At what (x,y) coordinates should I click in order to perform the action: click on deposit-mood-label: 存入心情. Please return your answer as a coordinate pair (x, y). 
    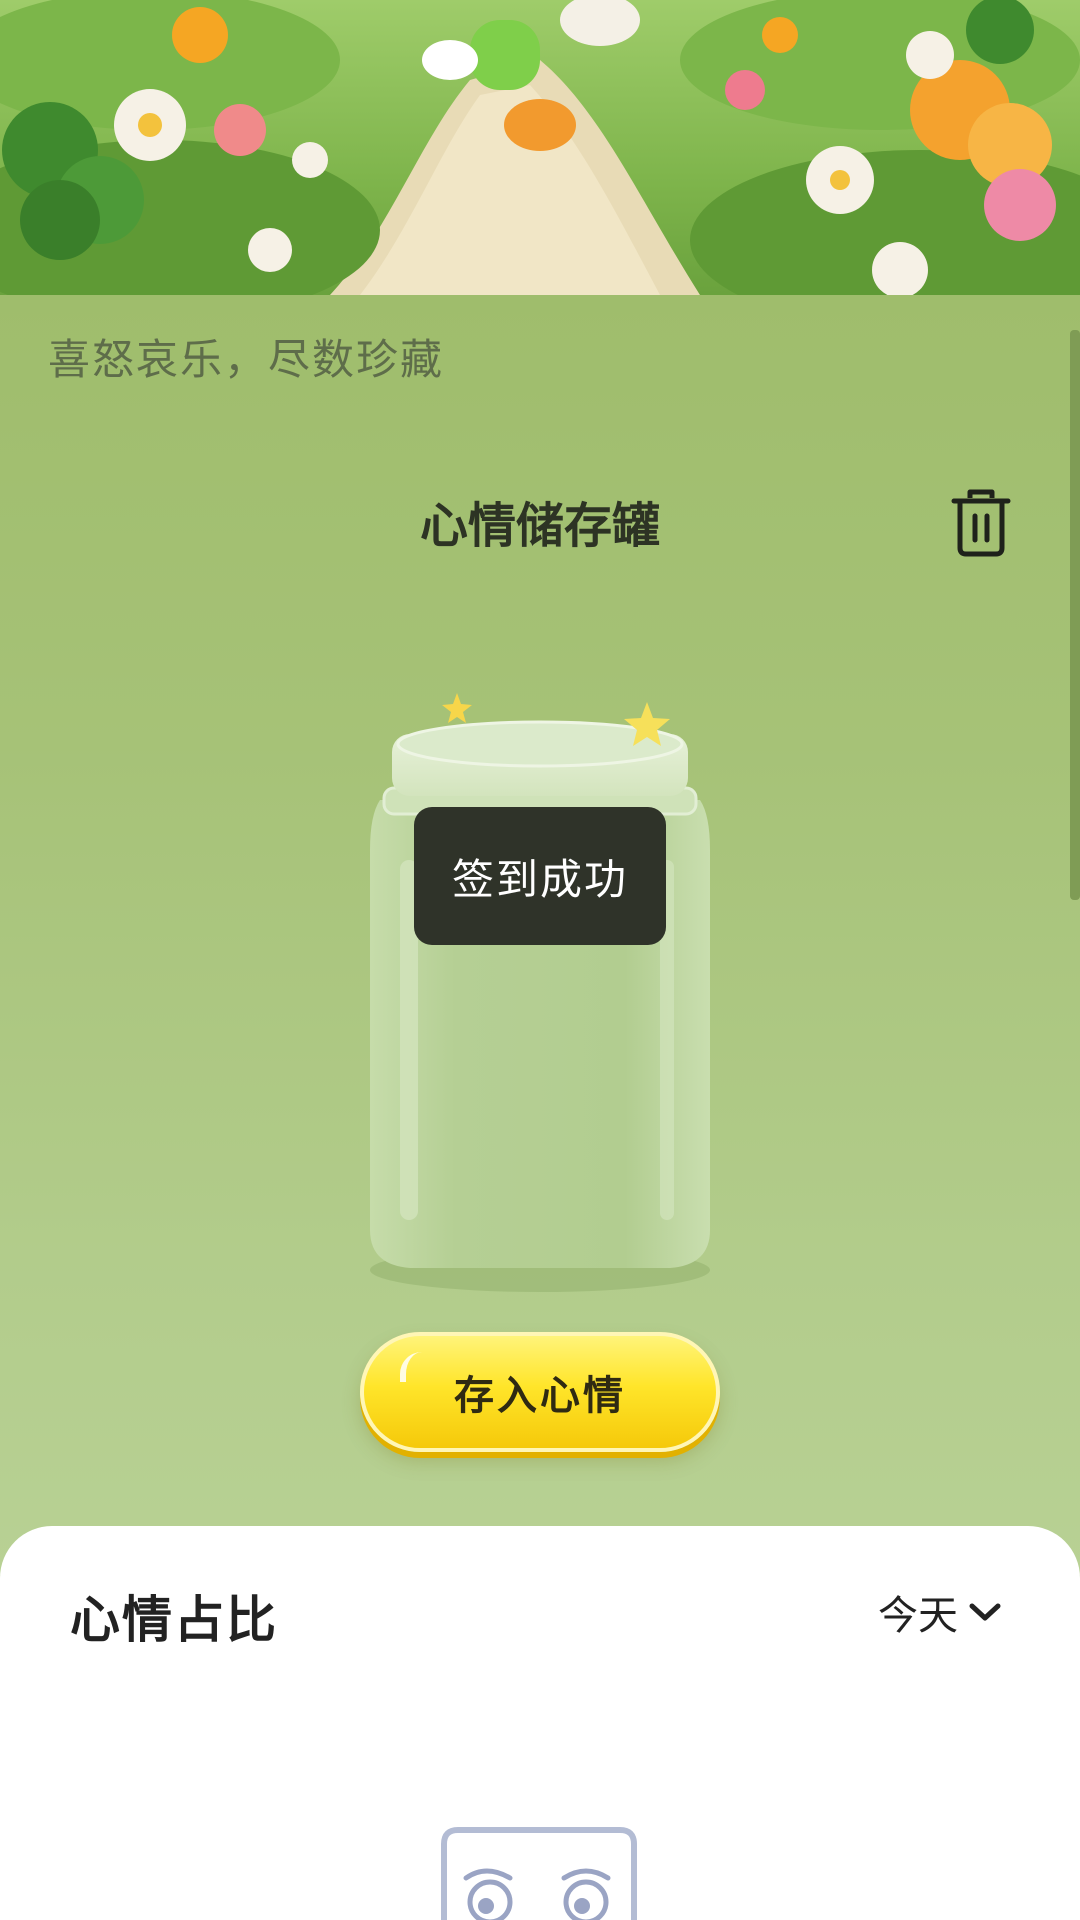
    Looking at the image, I should click on (540, 1396).